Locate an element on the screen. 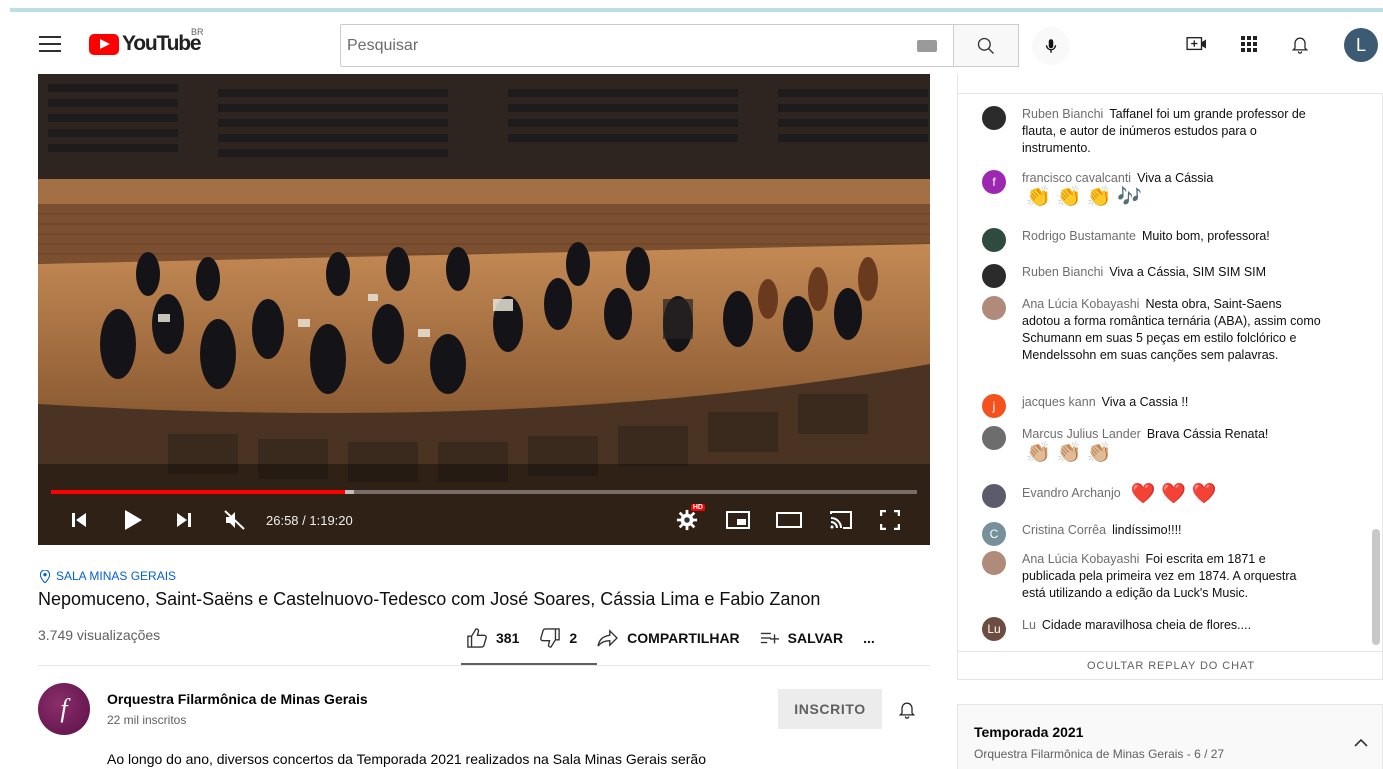 The image size is (1383, 769). channel-notifications-bell-icon is located at coordinates (907, 711).